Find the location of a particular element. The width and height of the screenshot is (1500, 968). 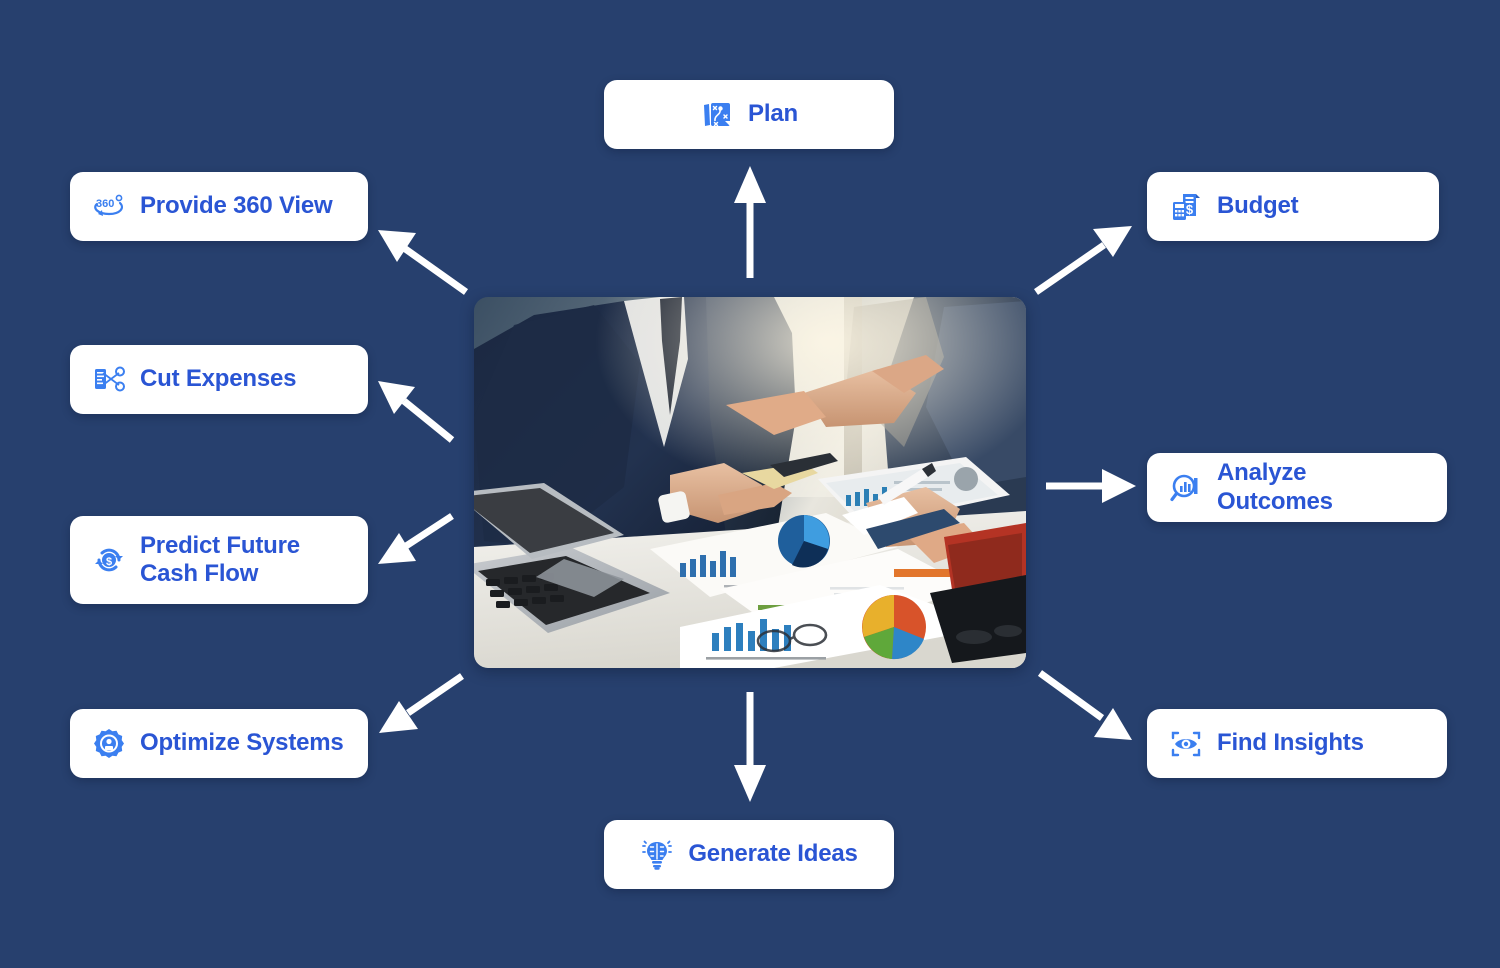

card-cut-expenses-label: Cut Expenses is located at coordinates (218, 379).